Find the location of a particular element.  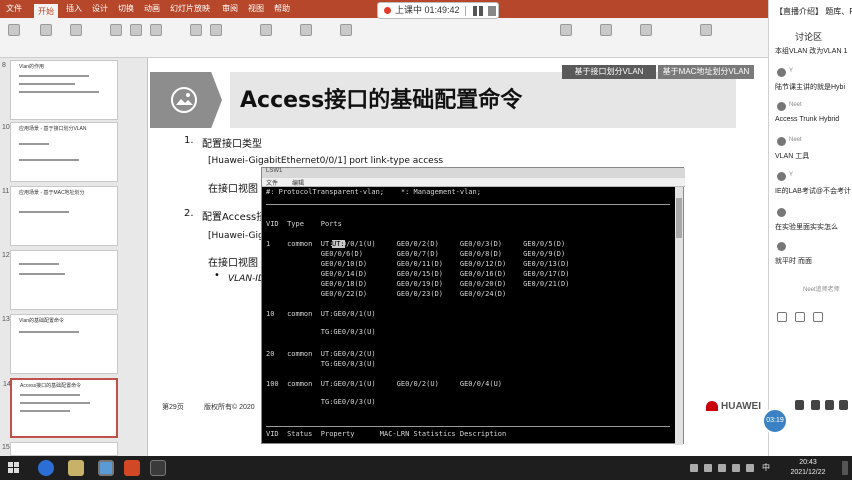

tab-transitions: 切换 is located at coordinates (126, 8).